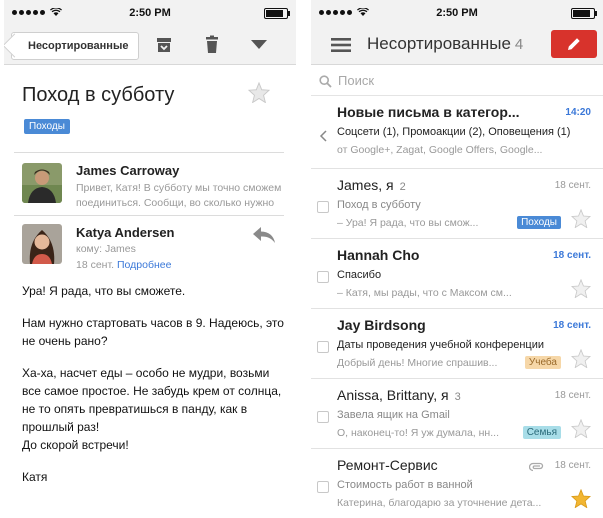 The image size is (603, 518). I want to click on message-snippet: Привет, Катя! В субботу мы точно сможем, so click(179, 188).